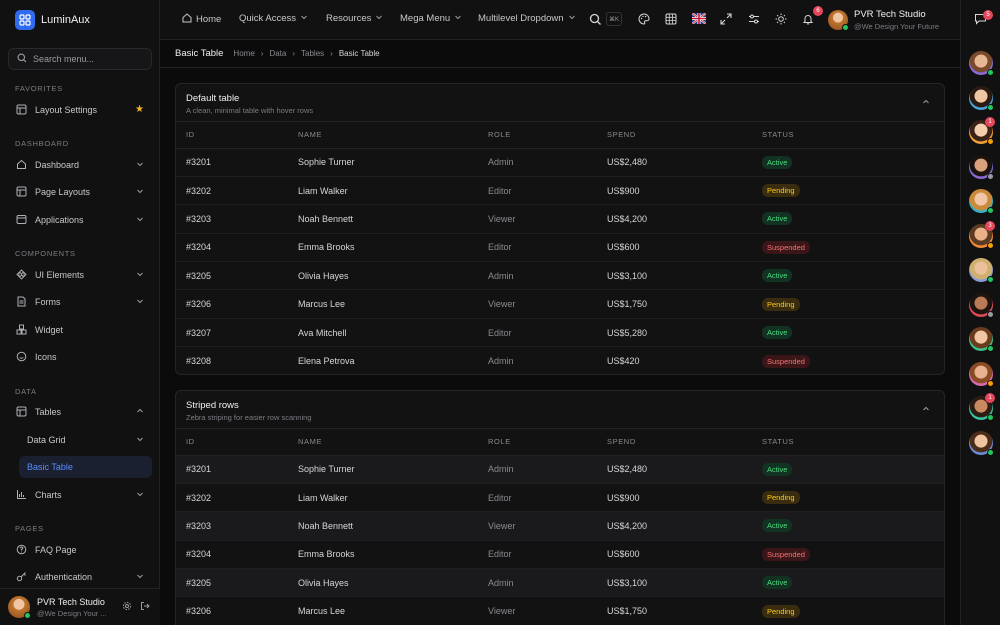 The width and height of the screenshot is (1000, 625). What do you see at coordinates (684, 248) in the screenshot?
I see `spend-cell: US$600` at bounding box center [684, 248].